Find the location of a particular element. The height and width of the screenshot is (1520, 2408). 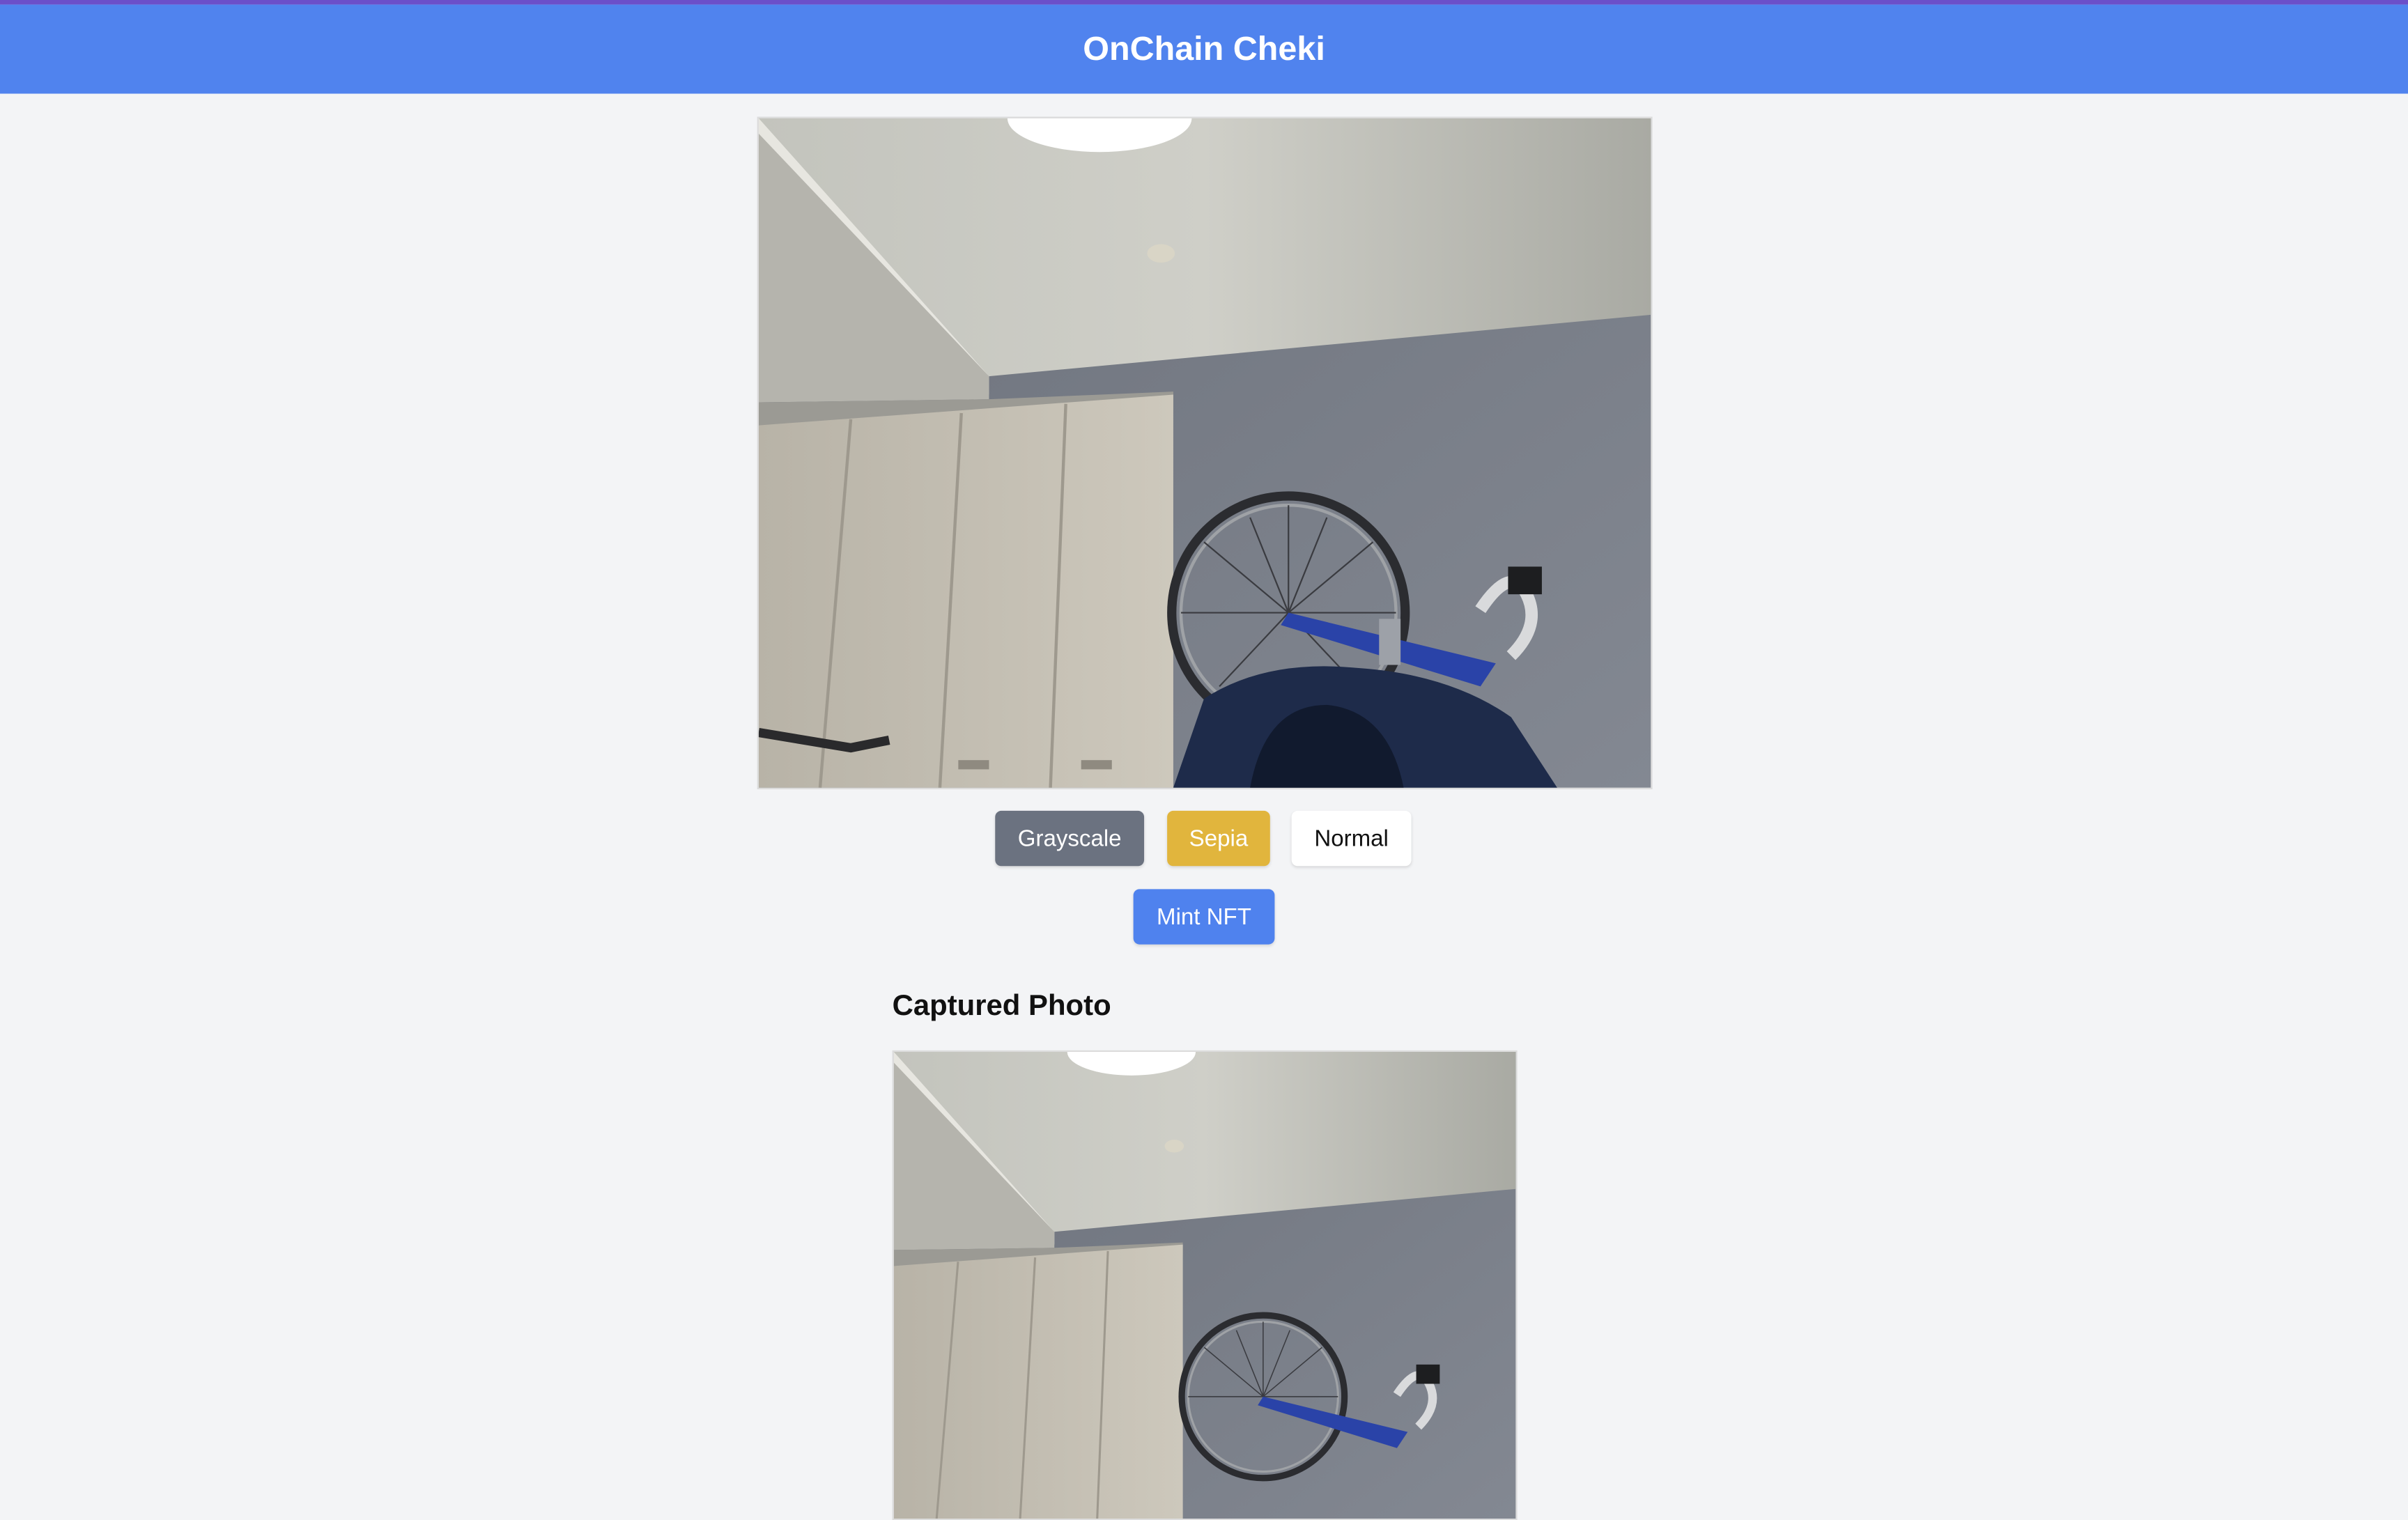

app-title: OnChain Cheki is located at coordinates (1204, 48).